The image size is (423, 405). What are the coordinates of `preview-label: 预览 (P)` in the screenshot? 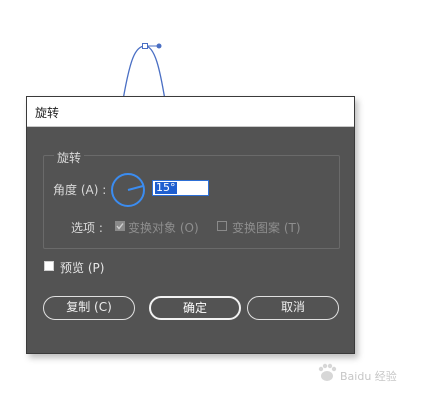 It's located at (82, 268).